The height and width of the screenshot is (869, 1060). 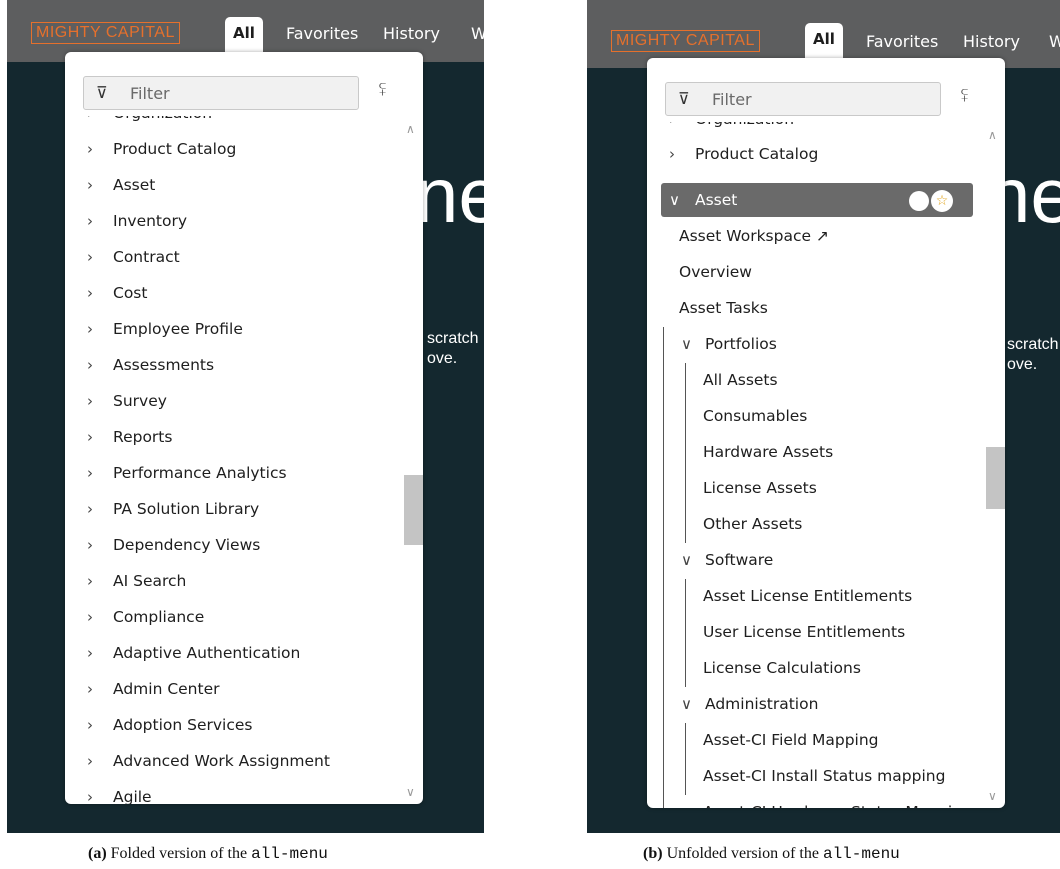 I want to click on menu-item-label: Asset, so click(x=134, y=185).